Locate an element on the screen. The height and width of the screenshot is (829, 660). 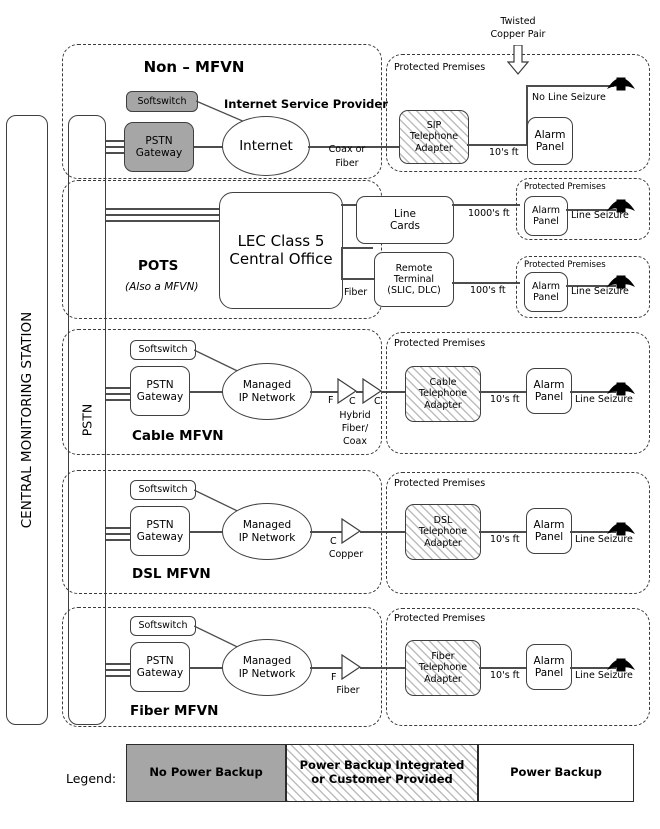
dsl-mfvn-adapter-line2: Telephone is located at coordinates (443, 532).